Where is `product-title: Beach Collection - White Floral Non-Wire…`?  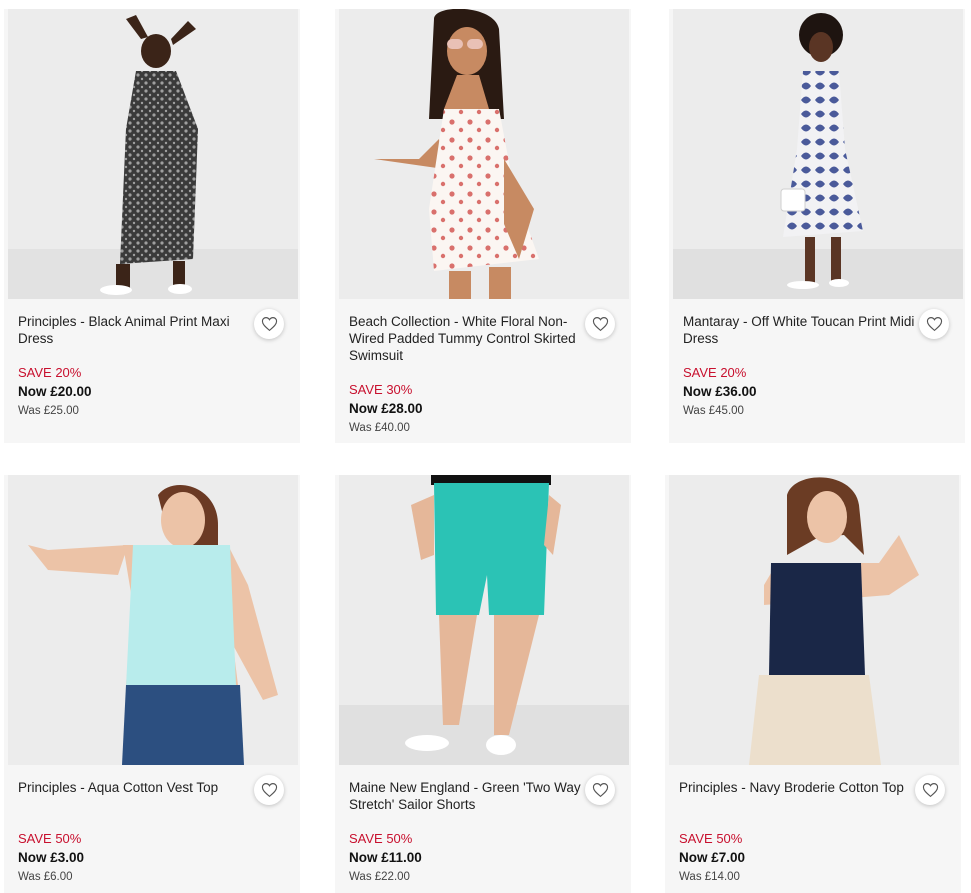 product-title: Beach Collection - White Floral Non-Wire… is located at coordinates (465, 347).